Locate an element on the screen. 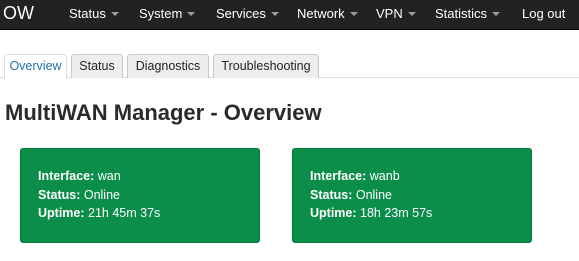 This screenshot has width=579, height=261. nav-menu-network: Network is located at coordinates (327, 14).